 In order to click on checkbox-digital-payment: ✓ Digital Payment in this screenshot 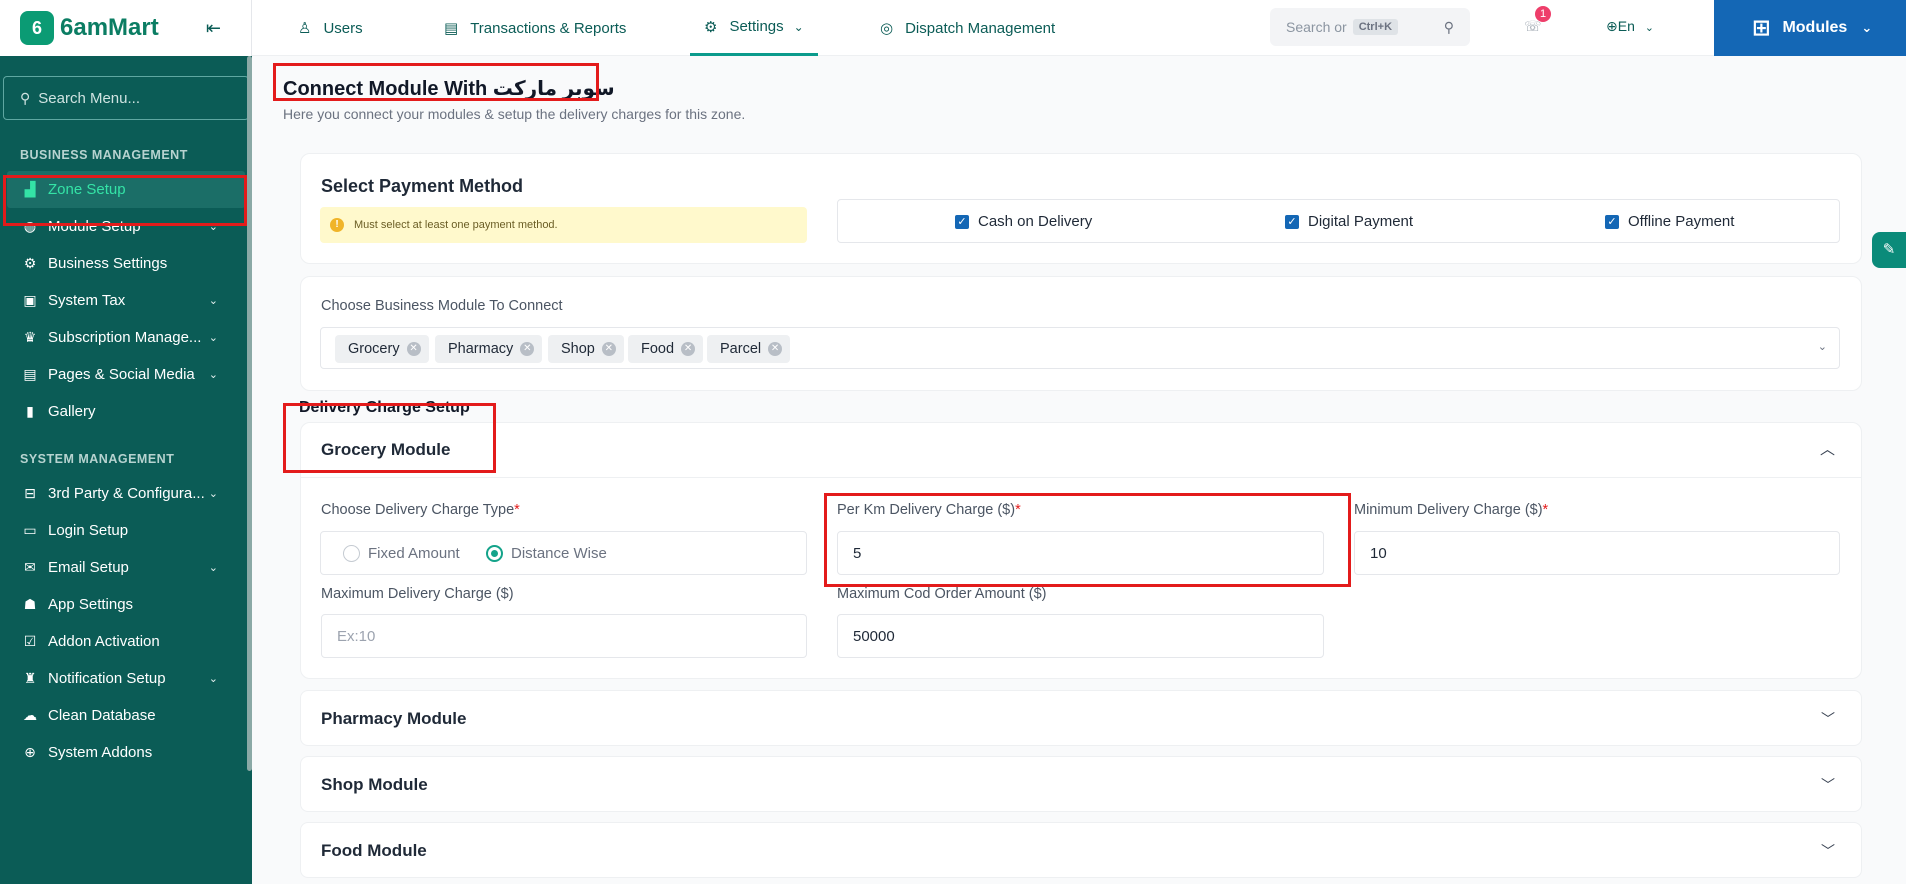, I will do `click(1349, 221)`.